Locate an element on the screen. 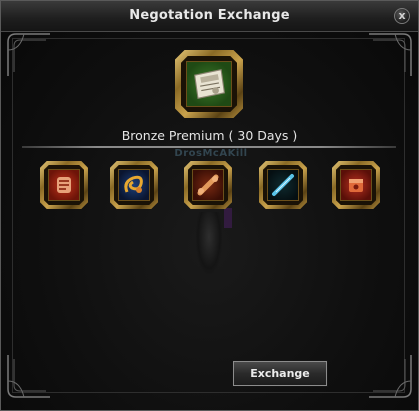  golden-rune-icon is located at coordinates (134, 185).